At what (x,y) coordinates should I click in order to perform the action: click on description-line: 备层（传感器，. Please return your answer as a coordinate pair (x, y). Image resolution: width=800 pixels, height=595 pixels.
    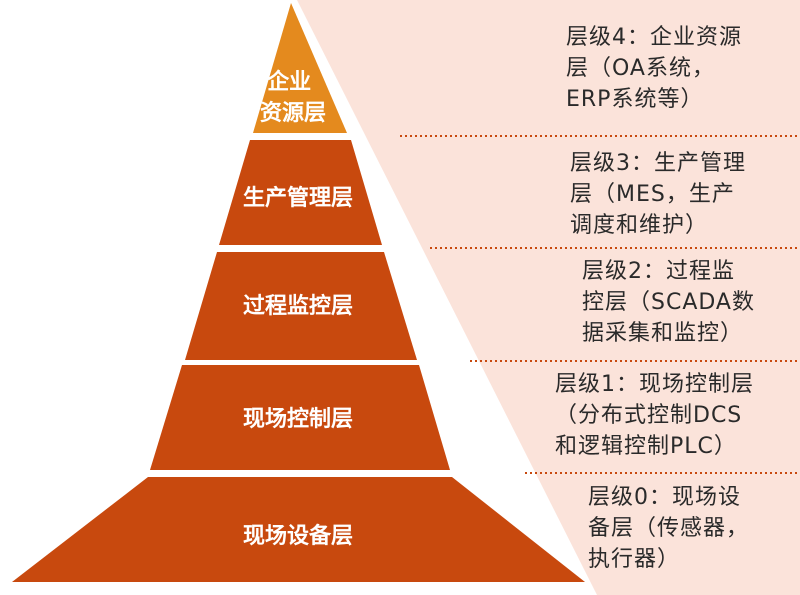
    Looking at the image, I should click on (669, 528).